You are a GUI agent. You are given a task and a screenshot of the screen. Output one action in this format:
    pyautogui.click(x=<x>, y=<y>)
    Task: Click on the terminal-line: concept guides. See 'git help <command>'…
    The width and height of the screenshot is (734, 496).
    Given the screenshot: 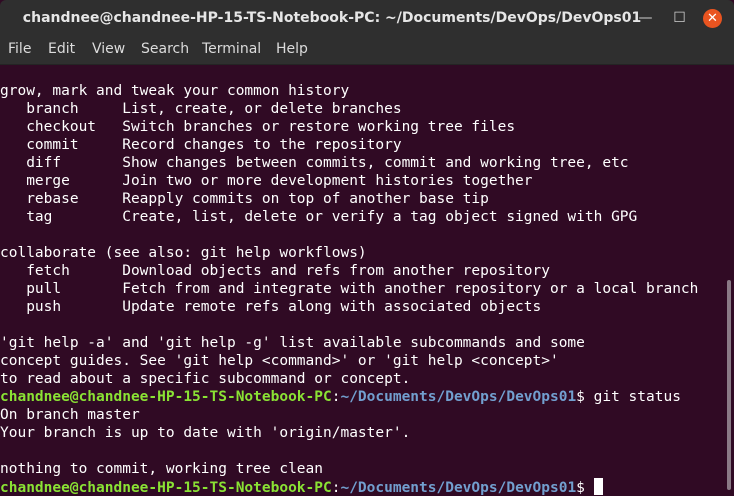 What is the action you would take?
    pyautogui.click(x=279, y=361)
    